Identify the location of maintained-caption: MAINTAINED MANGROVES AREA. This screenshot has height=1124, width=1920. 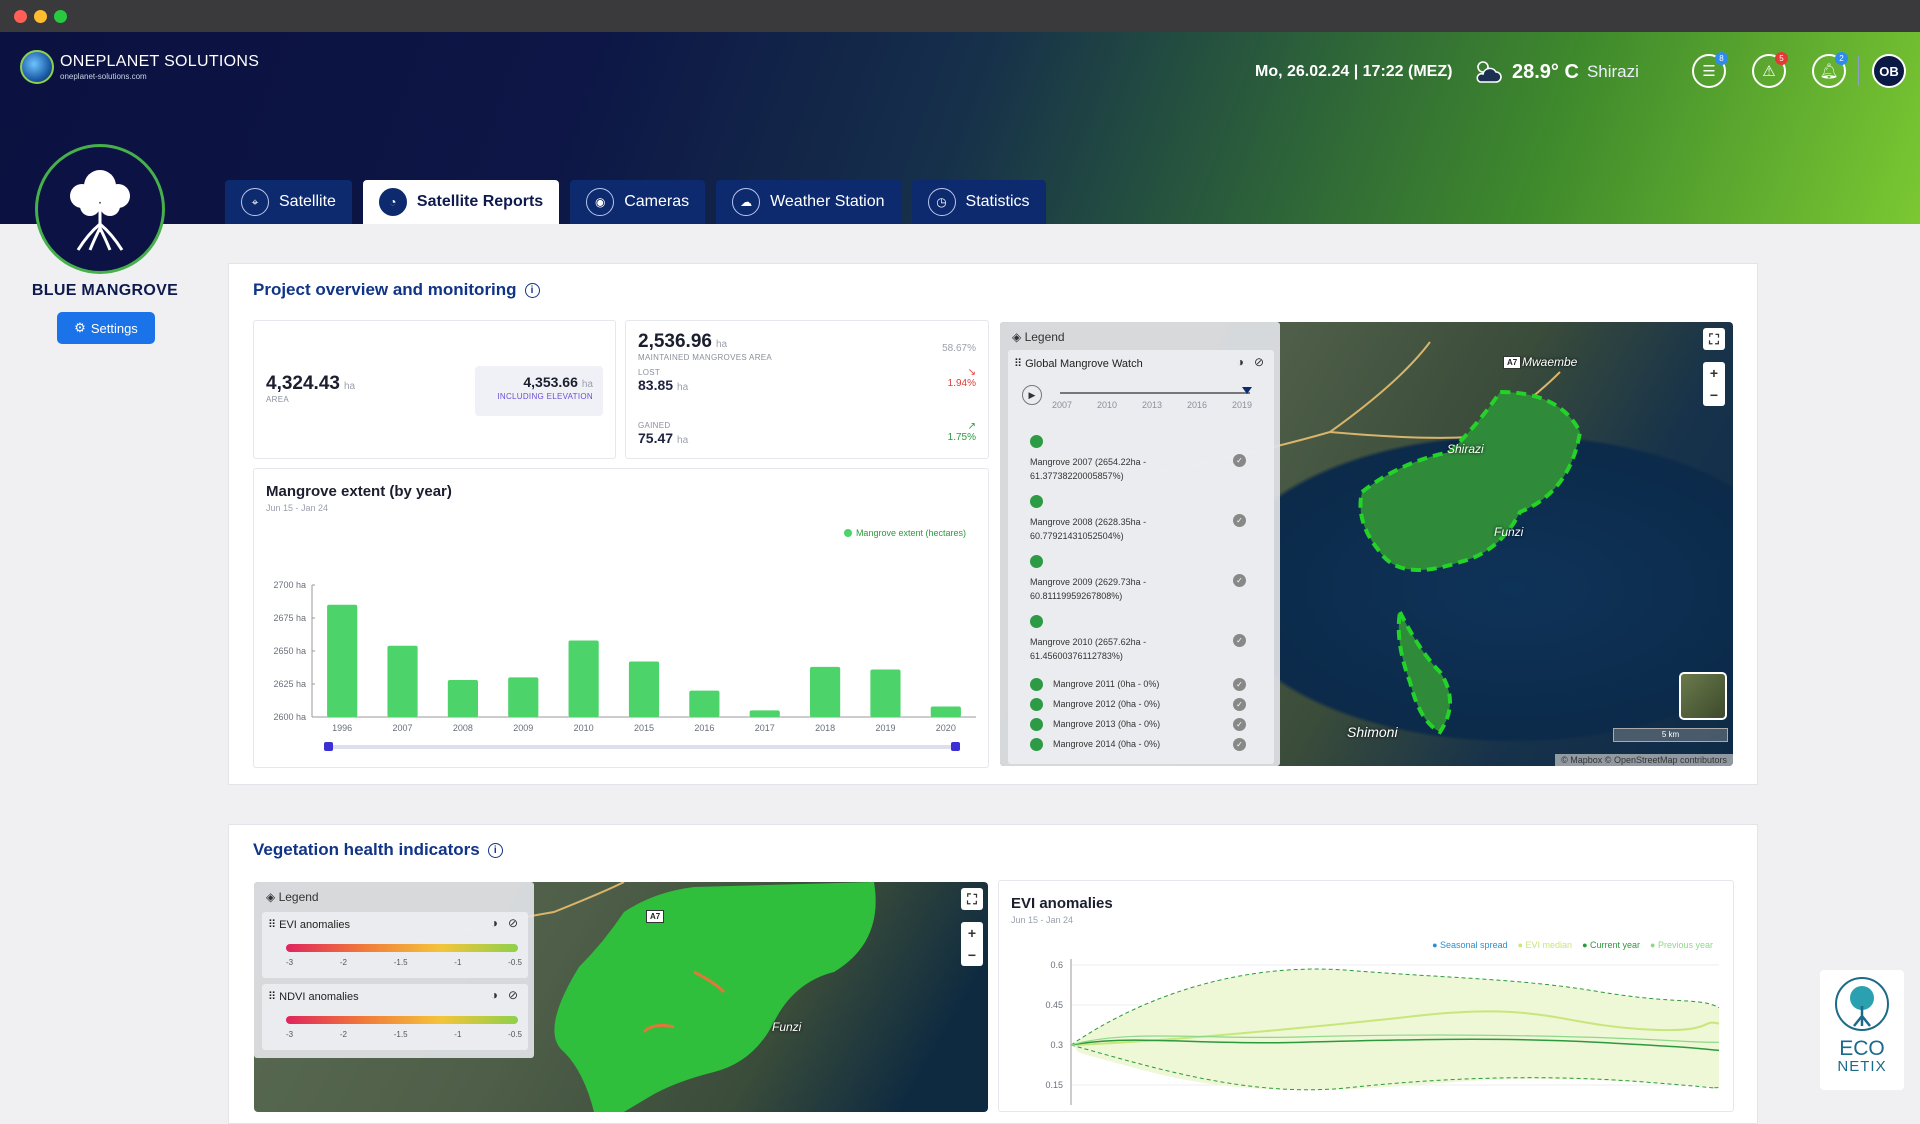
(705, 357).